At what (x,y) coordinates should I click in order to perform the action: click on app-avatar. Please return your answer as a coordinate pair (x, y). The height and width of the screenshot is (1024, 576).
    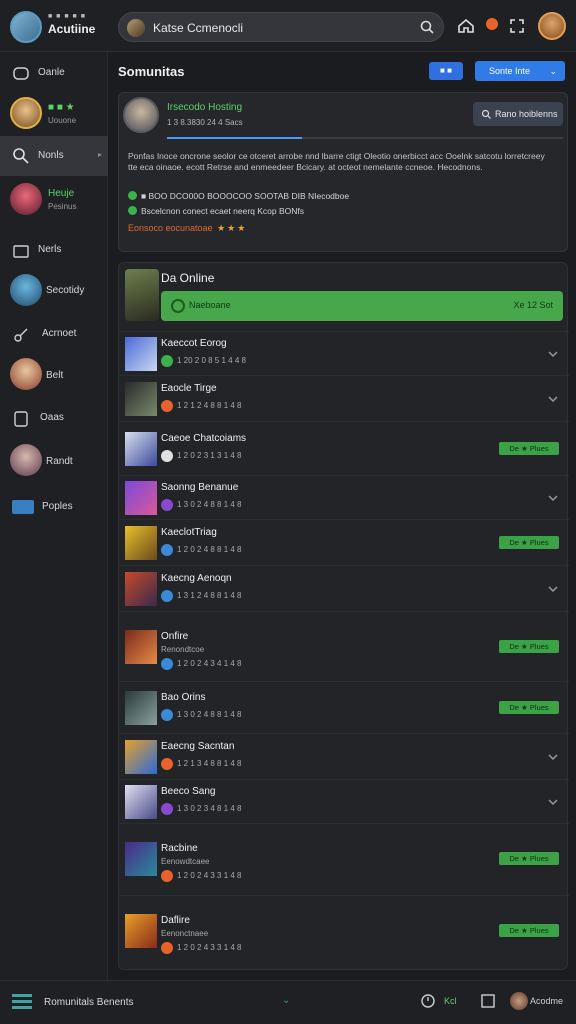
    Looking at the image, I should click on (26, 27).